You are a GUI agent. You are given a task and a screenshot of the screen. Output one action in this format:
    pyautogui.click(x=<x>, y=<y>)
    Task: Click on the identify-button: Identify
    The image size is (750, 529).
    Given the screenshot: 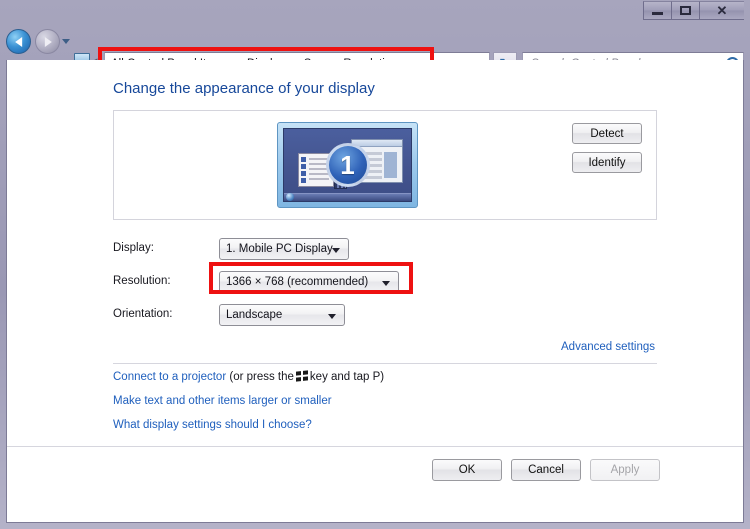 What is the action you would take?
    pyautogui.click(x=607, y=162)
    